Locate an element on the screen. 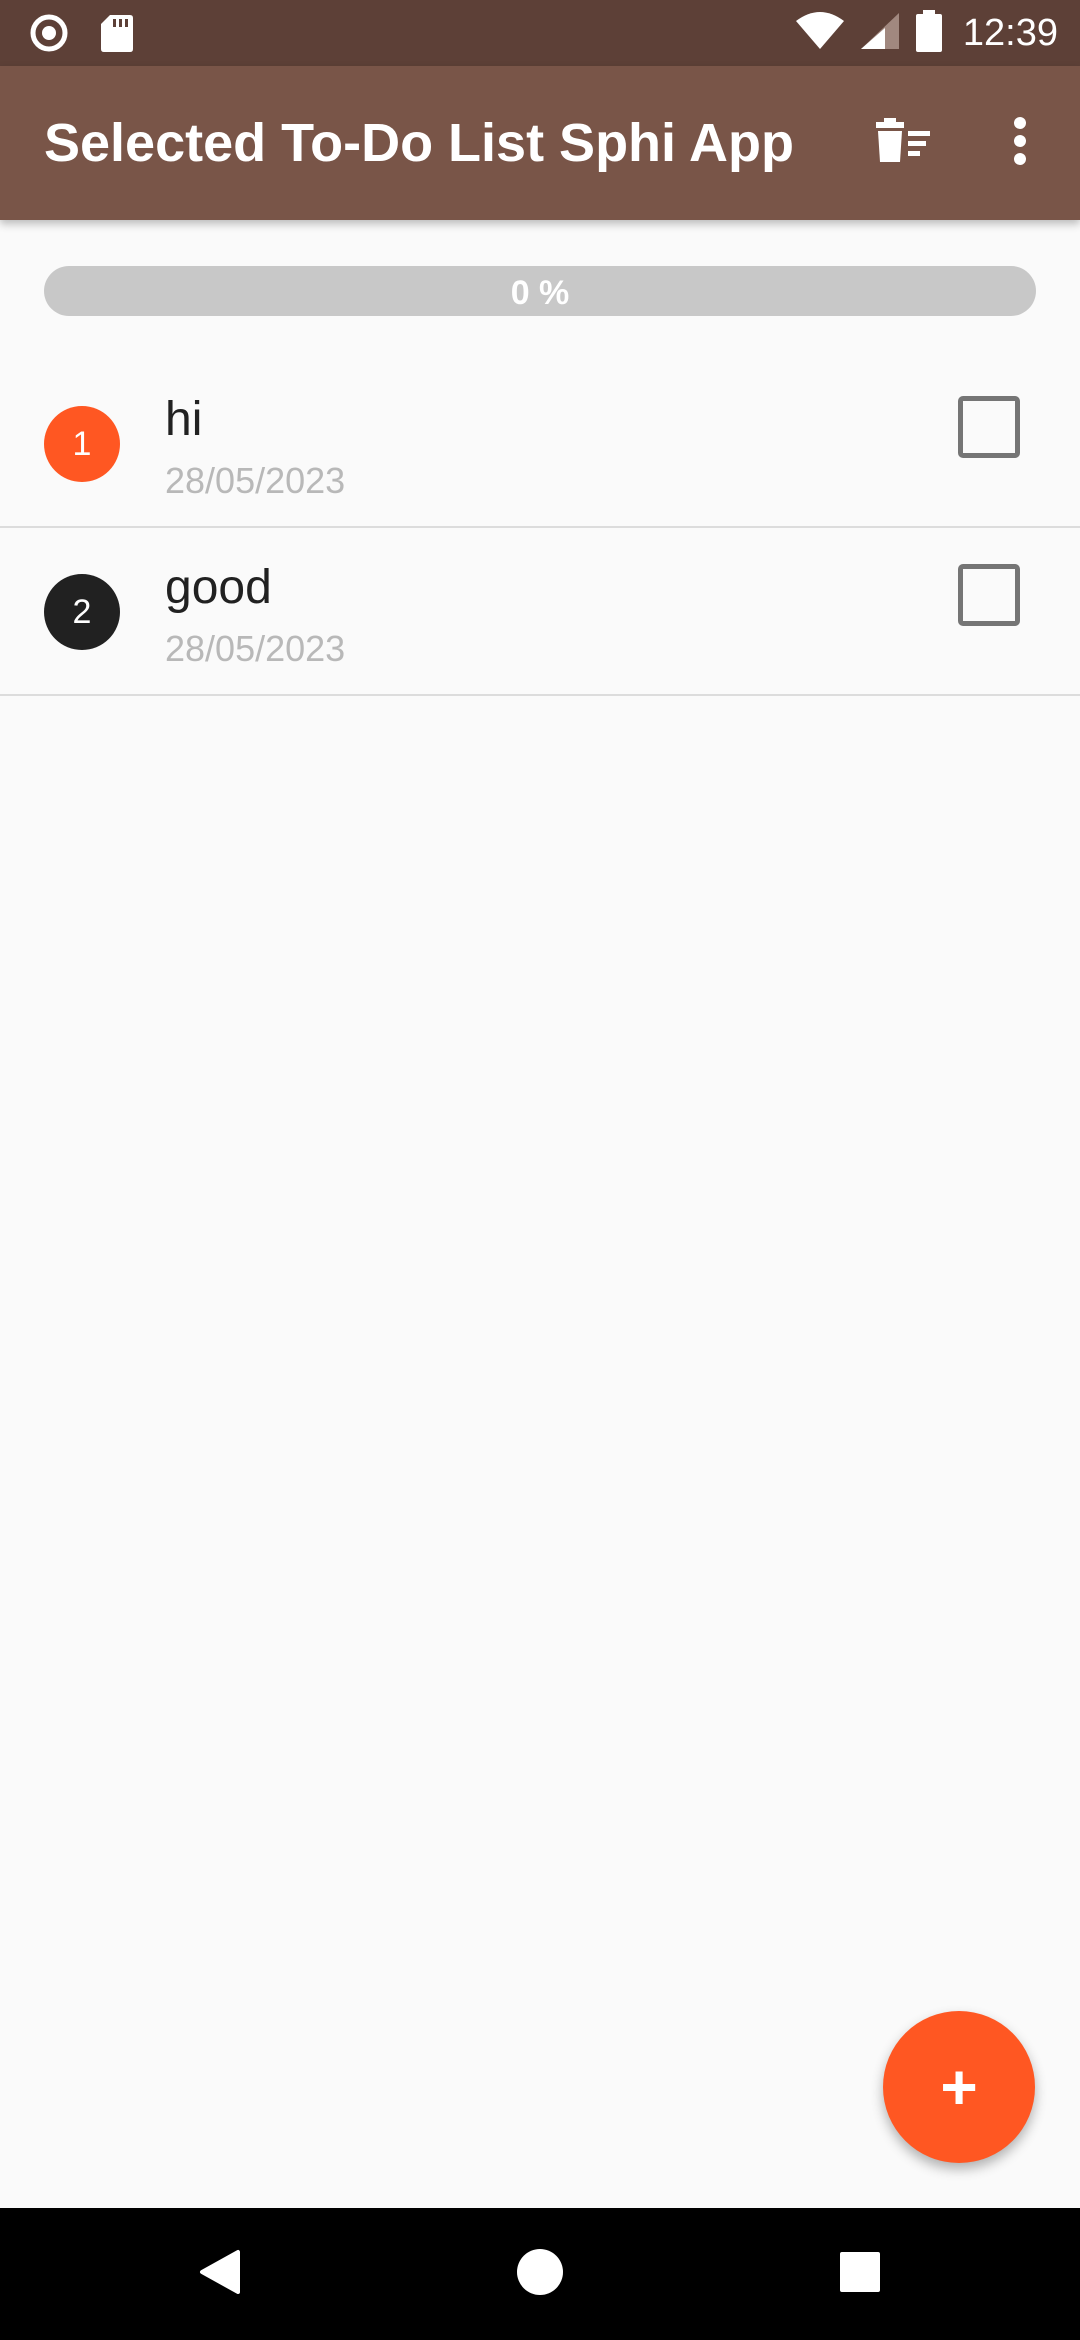 The height and width of the screenshot is (2340, 1080). home-button is located at coordinates (540, 2274).